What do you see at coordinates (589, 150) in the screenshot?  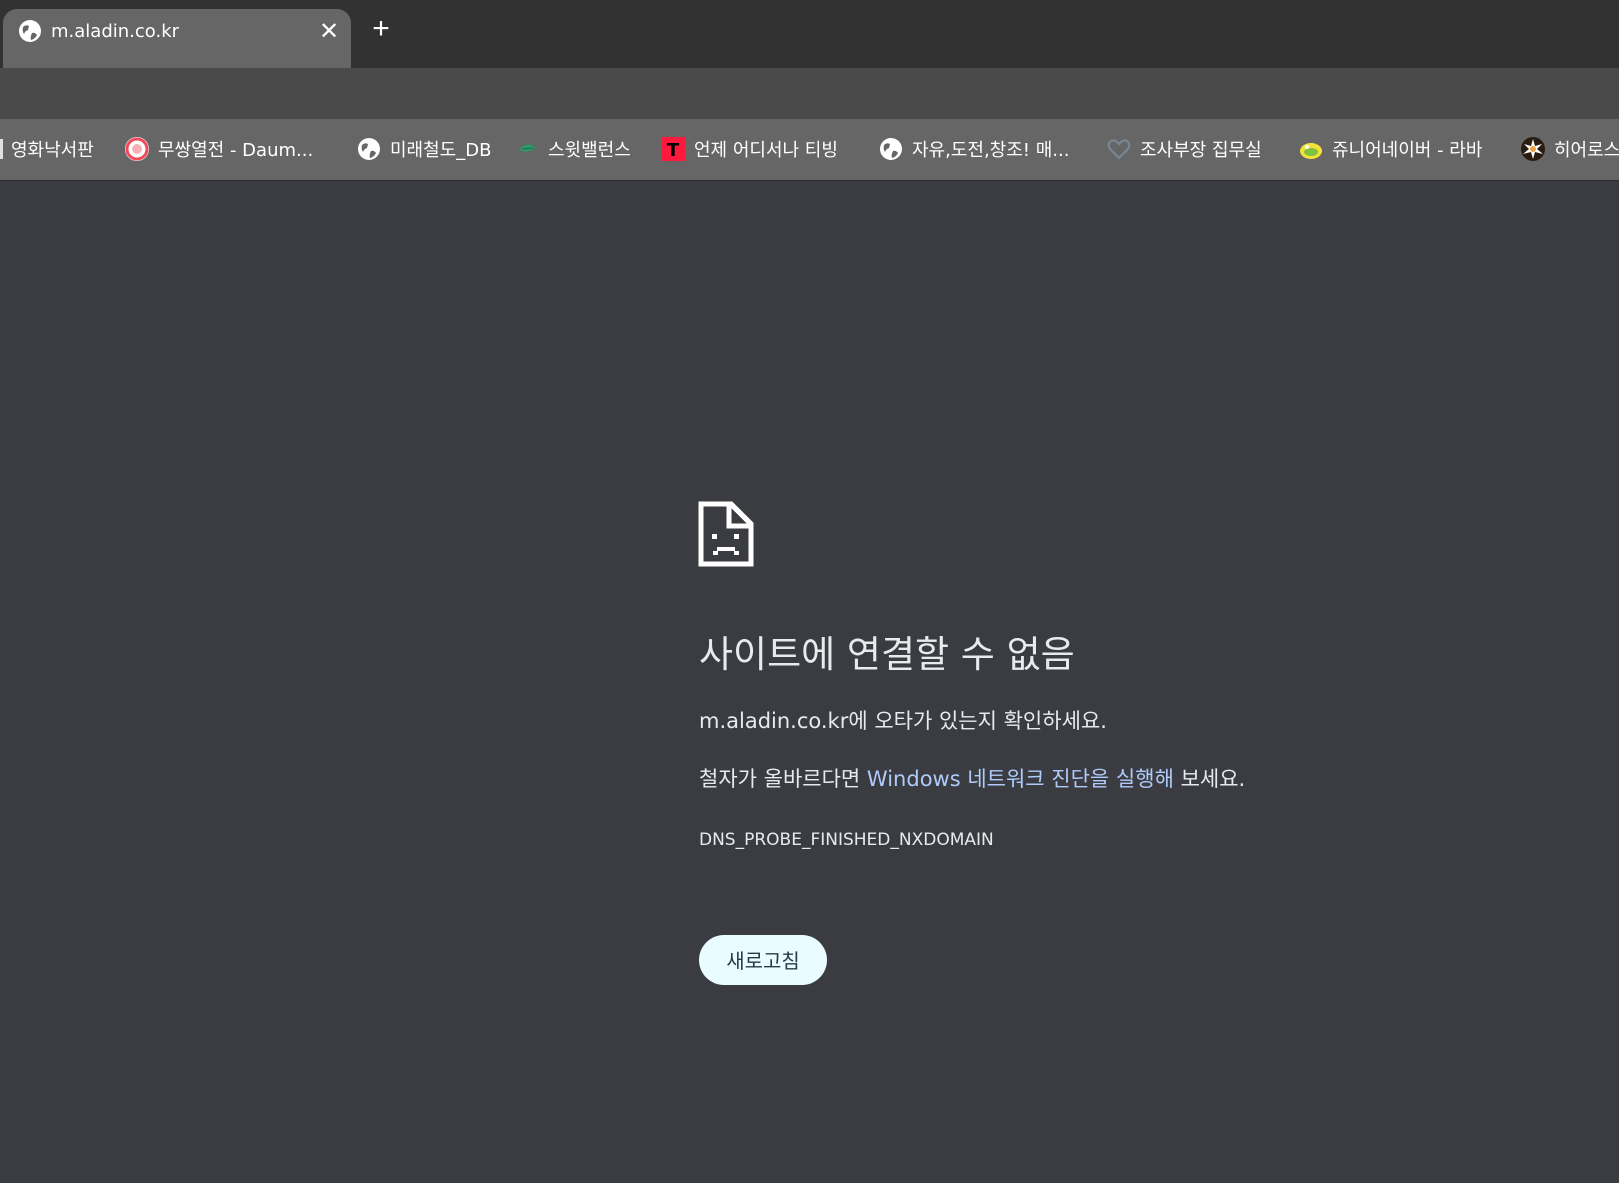 I see `bookmark-label: 스윗밸런스` at bounding box center [589, 150].